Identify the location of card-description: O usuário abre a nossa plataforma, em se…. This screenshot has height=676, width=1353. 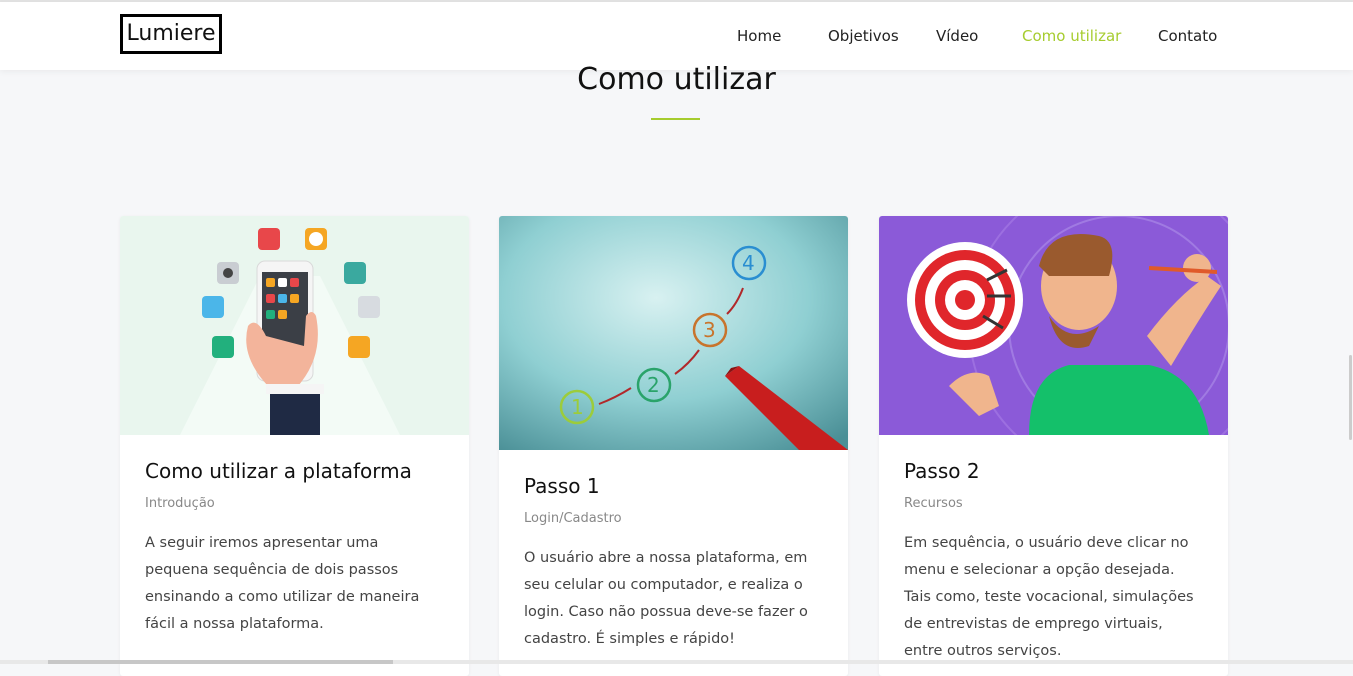
(666, 598).